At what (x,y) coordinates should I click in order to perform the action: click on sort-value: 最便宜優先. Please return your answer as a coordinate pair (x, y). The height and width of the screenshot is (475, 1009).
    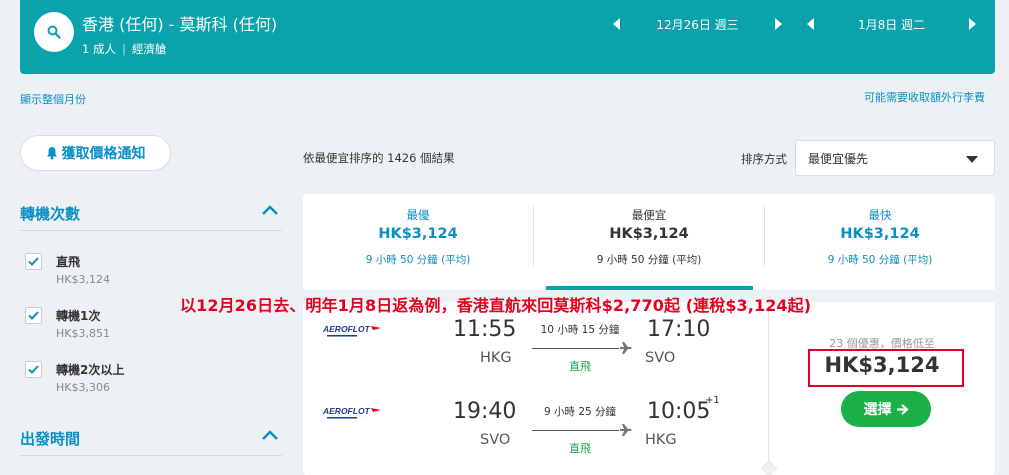
    Looking at the image, I should click on (838, 158).